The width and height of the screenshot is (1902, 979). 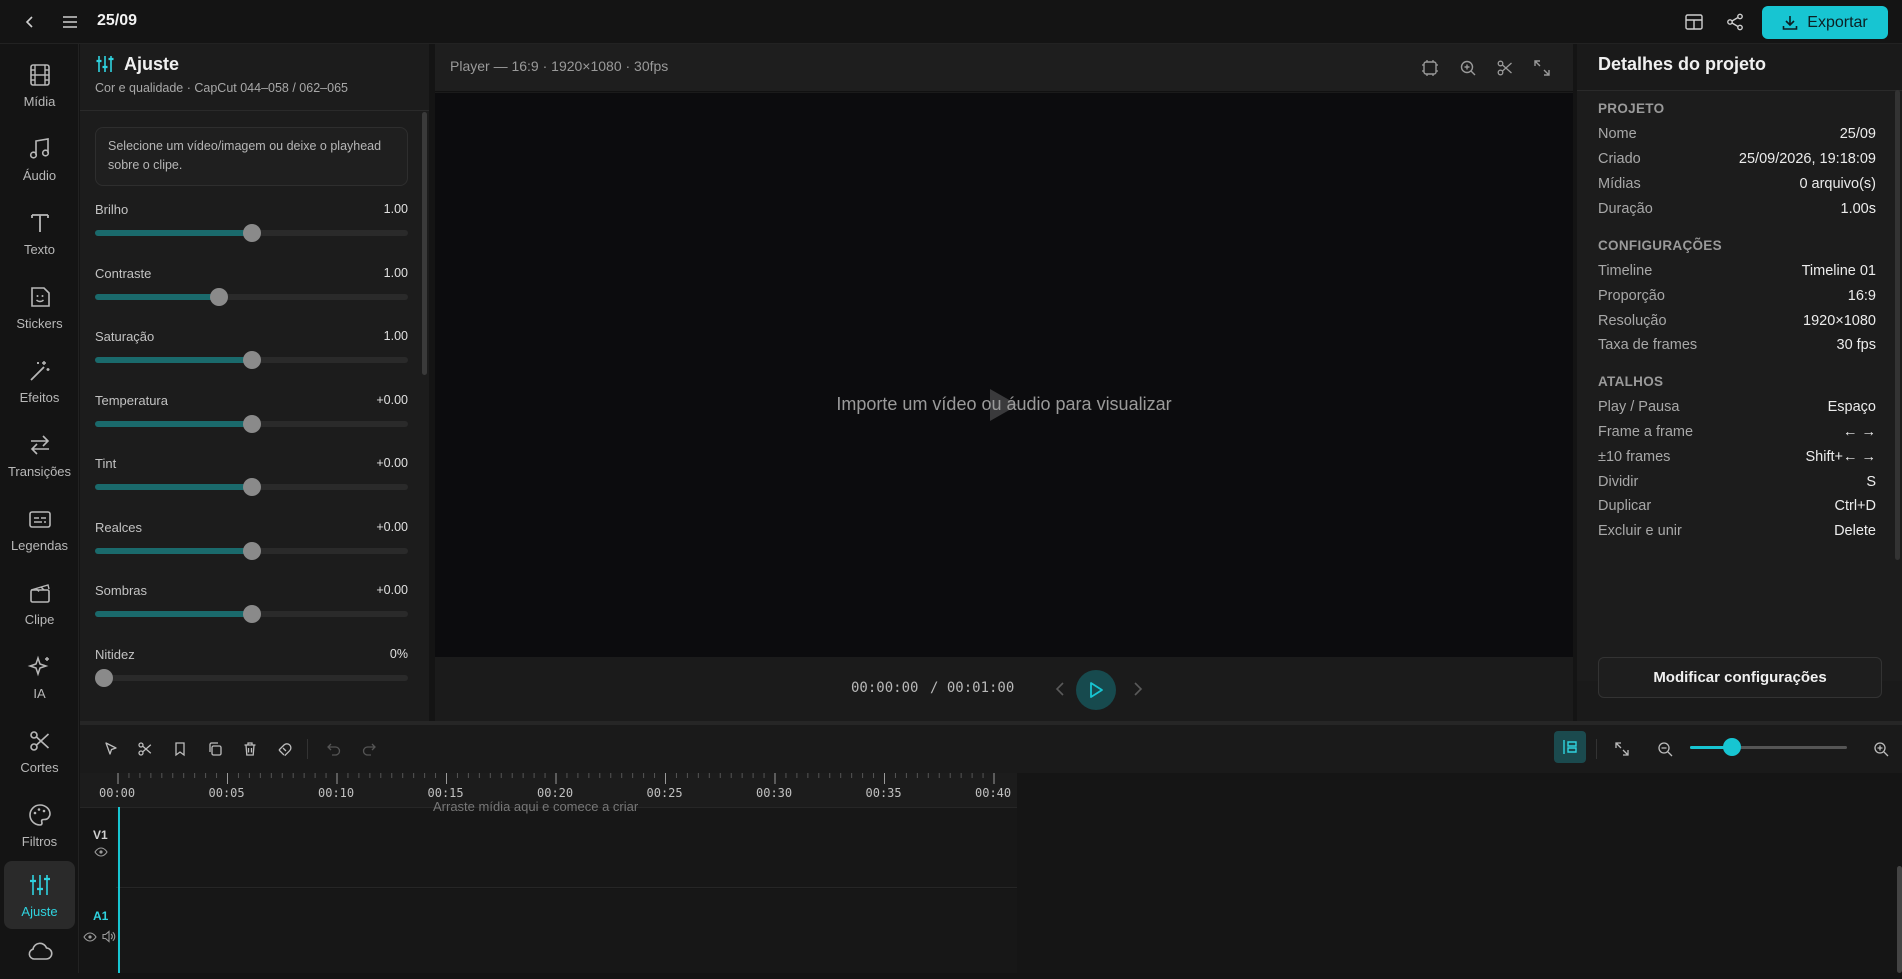 I want to click on rail-item-audio: Áudio, so click(x=39, y=159).